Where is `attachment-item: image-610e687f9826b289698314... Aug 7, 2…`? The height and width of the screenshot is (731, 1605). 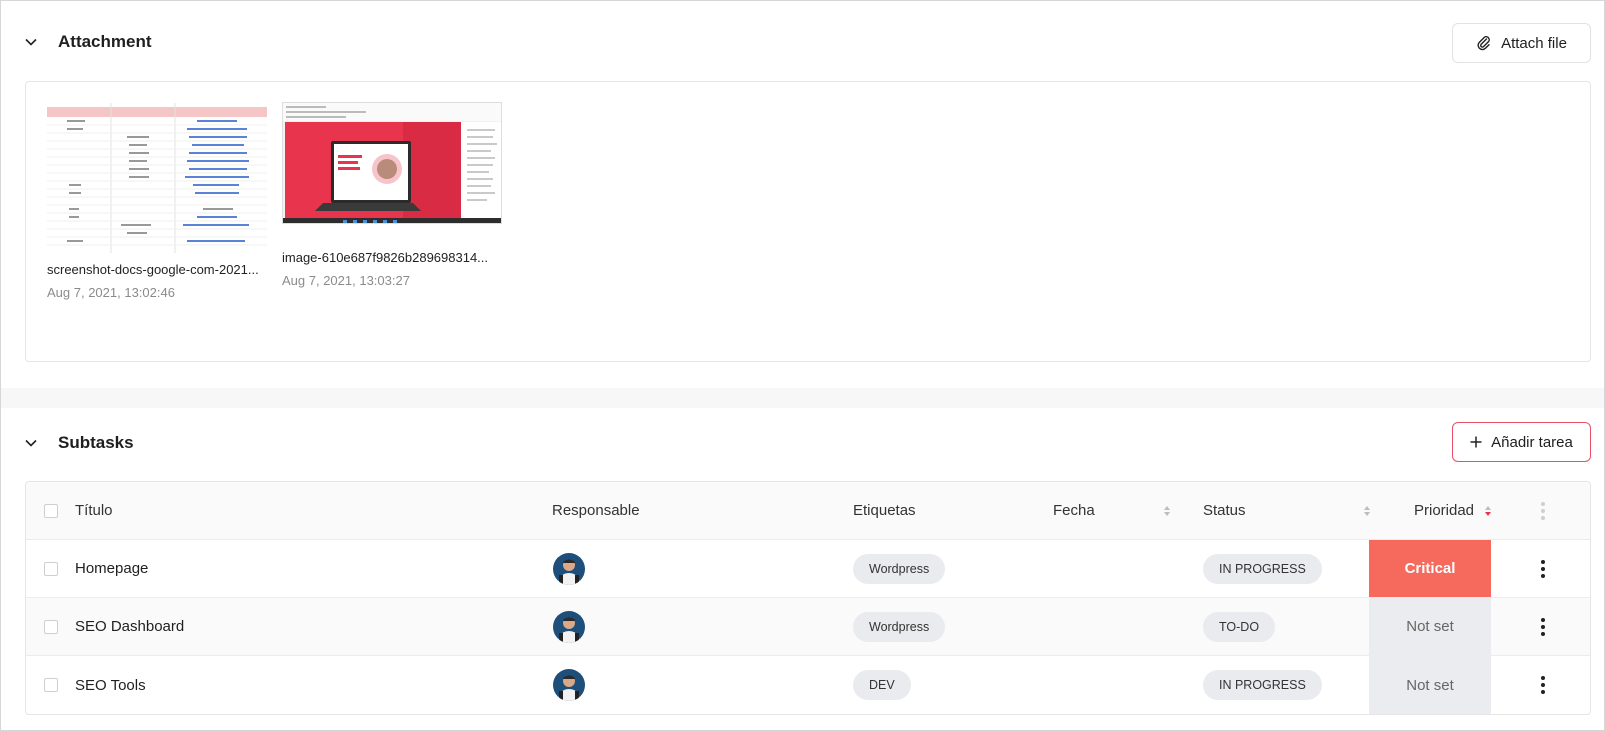
attachment-item: image-610e687f9826b289698314... Aug 7, 2… is located at coordinates (393, 195).